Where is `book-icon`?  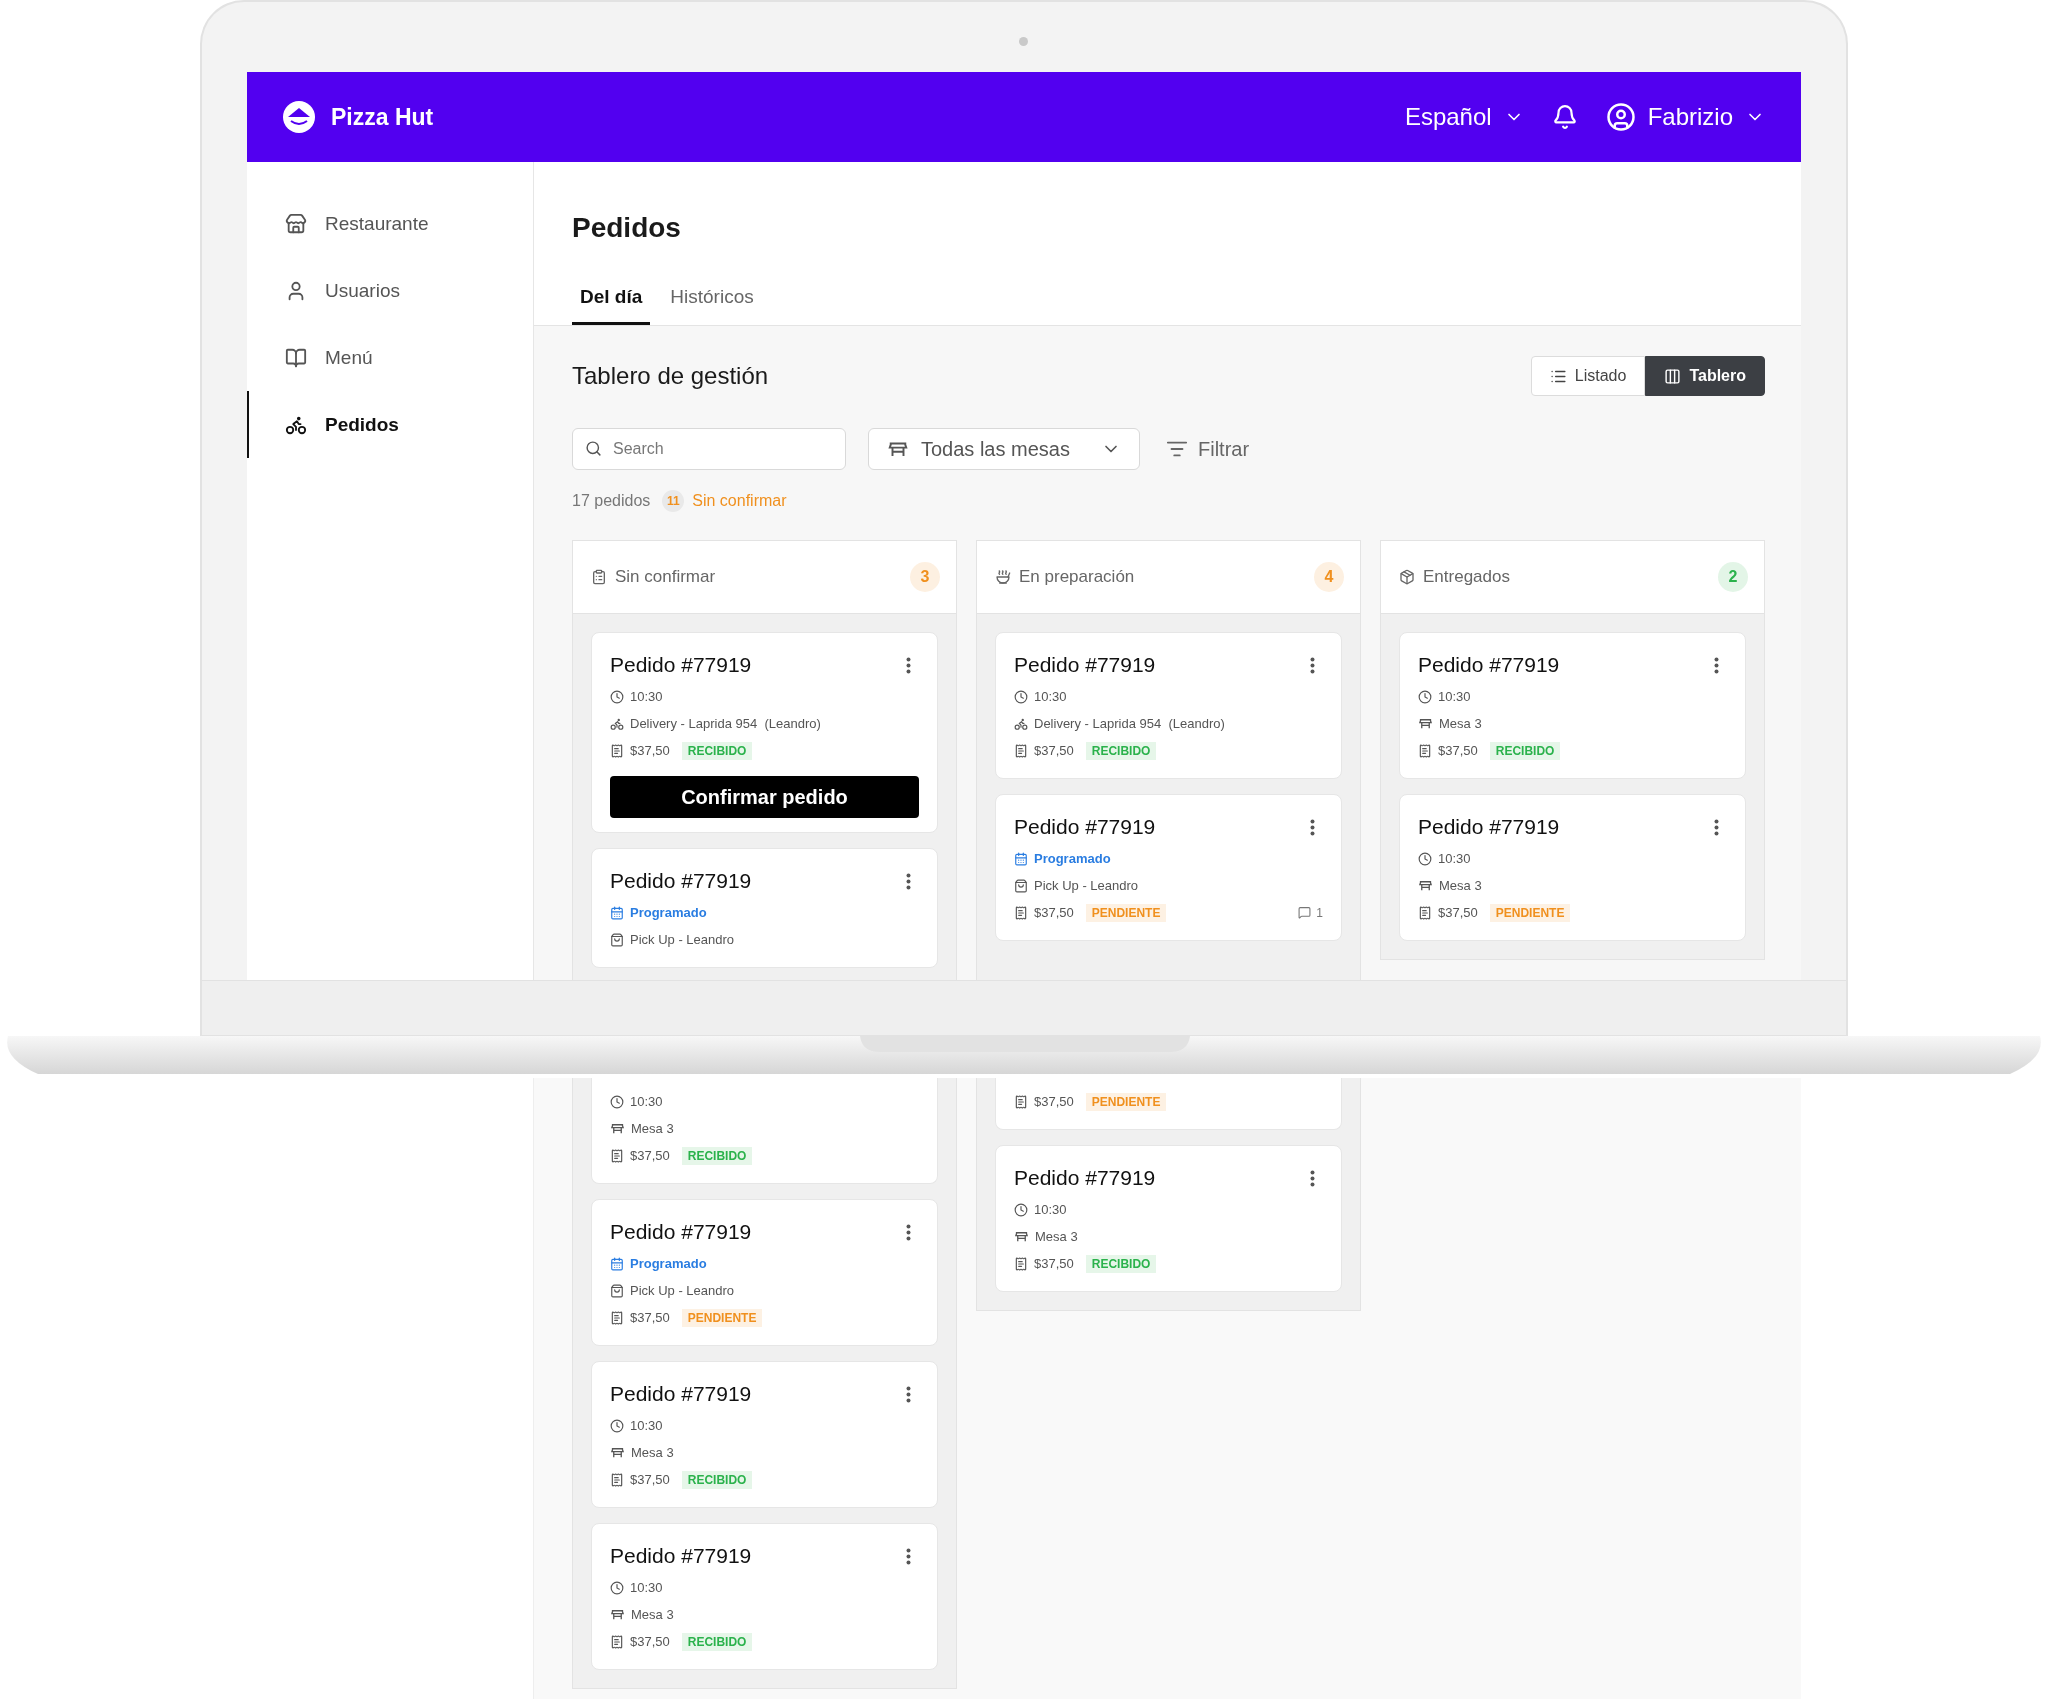 book-icon is located at coordinates (296, 357).